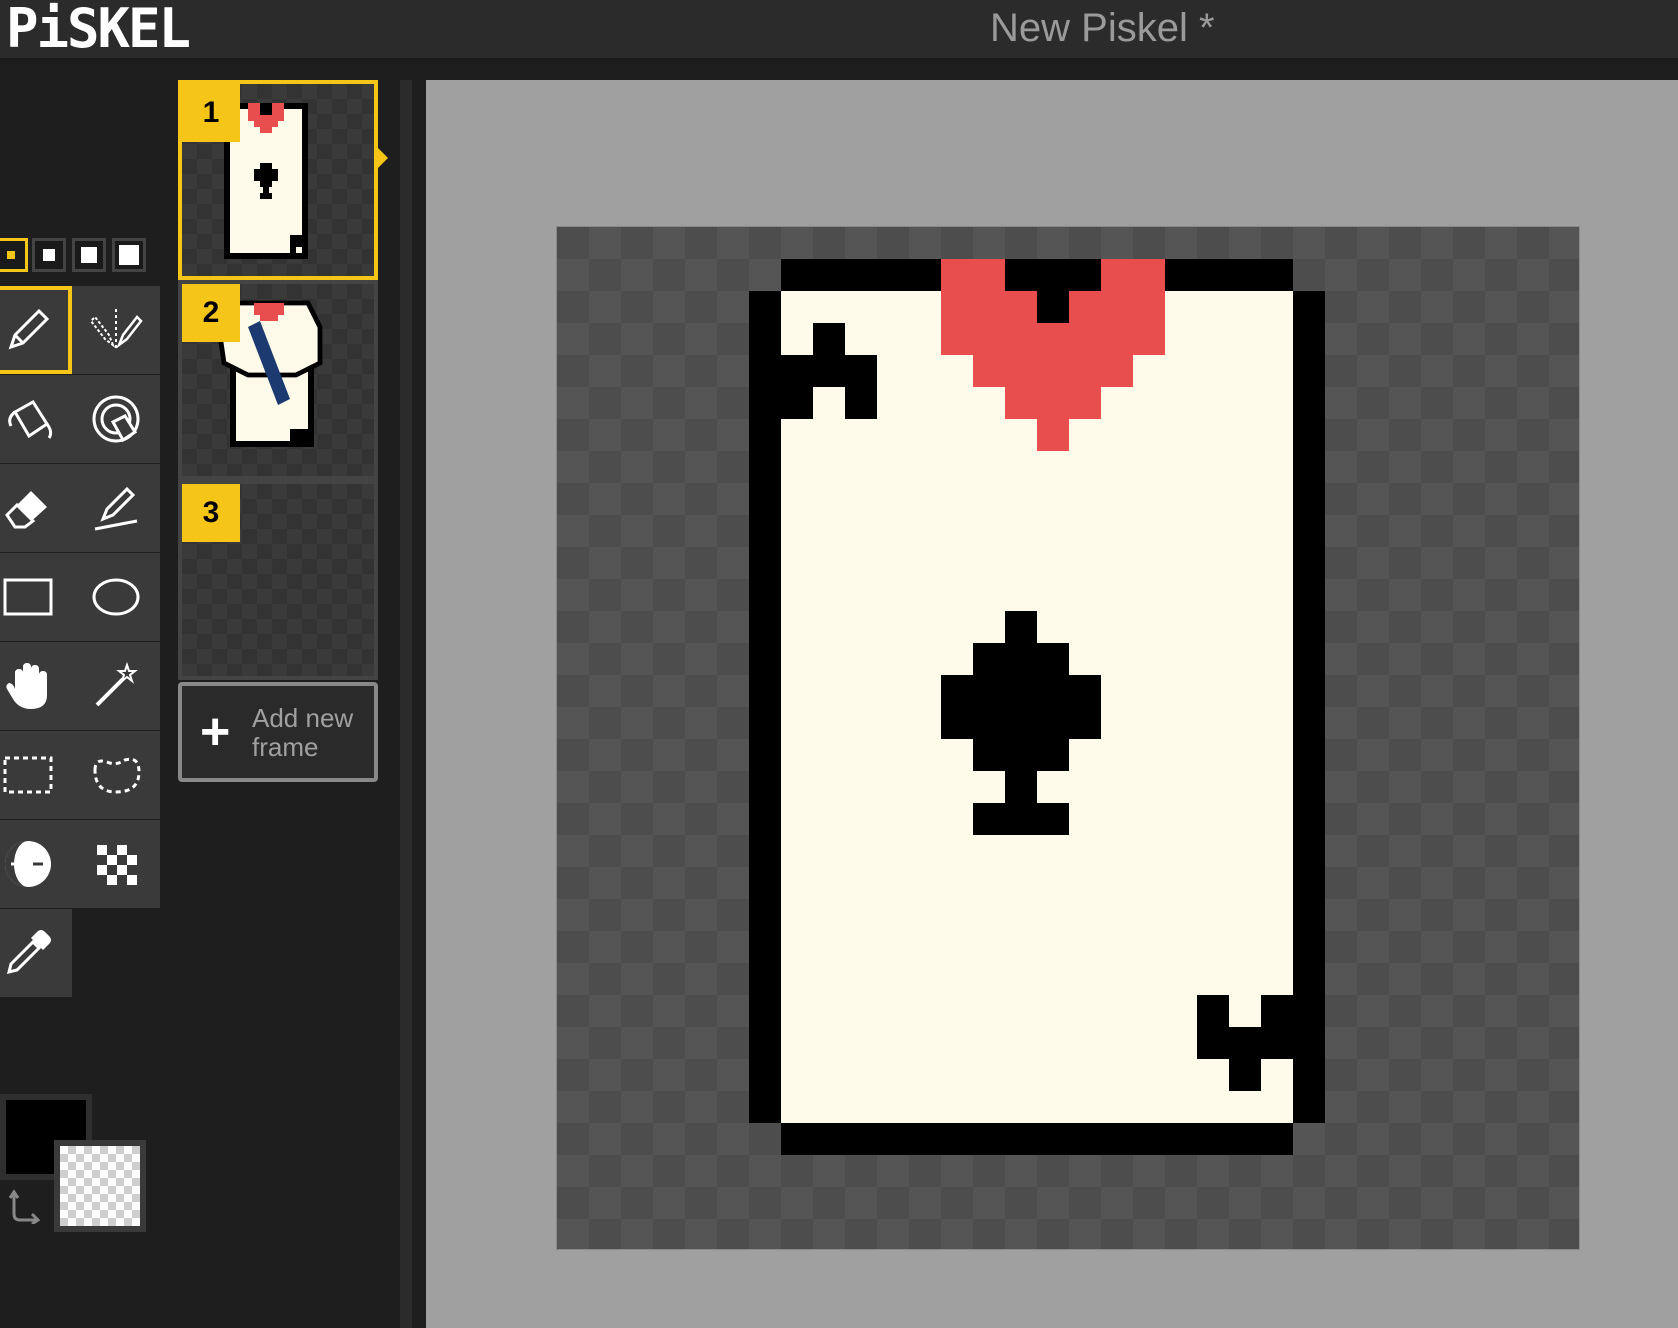 The width and height of the screenshot is (1678, 1328). What do you see at coordinates (211, 313) in the screenshot?
I see `frame-number: 2` at bounding box center [211, 313].